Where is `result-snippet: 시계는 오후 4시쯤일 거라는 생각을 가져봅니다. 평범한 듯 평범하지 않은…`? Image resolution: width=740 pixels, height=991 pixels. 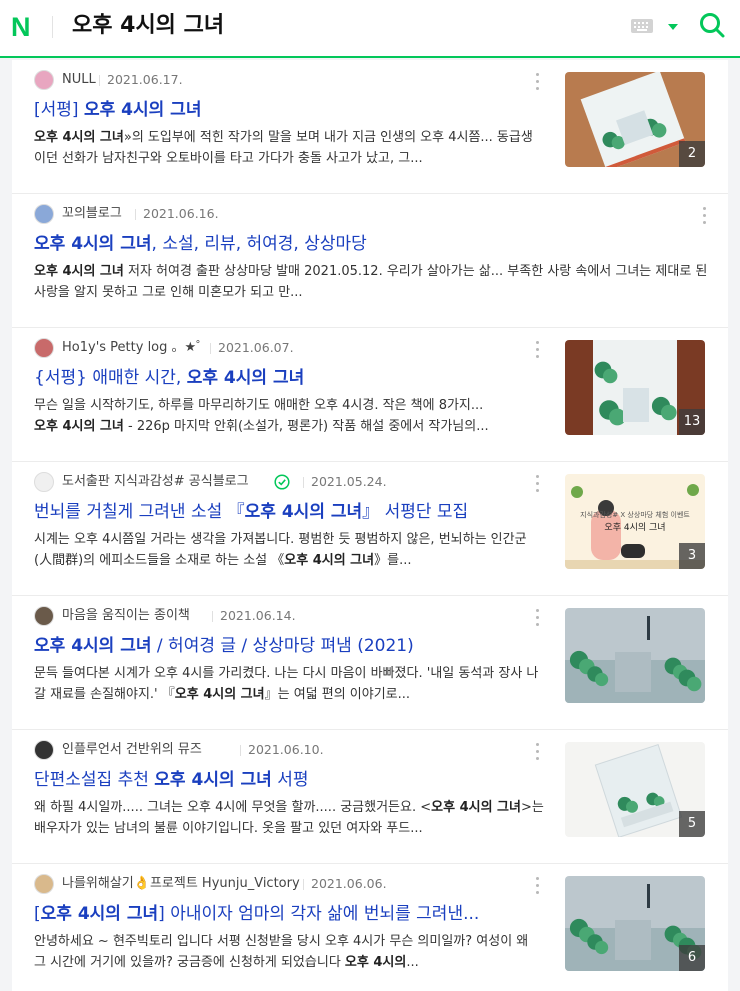 result-snippet: 시계는 오후 4시쯤일 거라는 생각을 가져봅니다. 평범한 듯 평범하지 않은… is located at coordinates (289, 551).